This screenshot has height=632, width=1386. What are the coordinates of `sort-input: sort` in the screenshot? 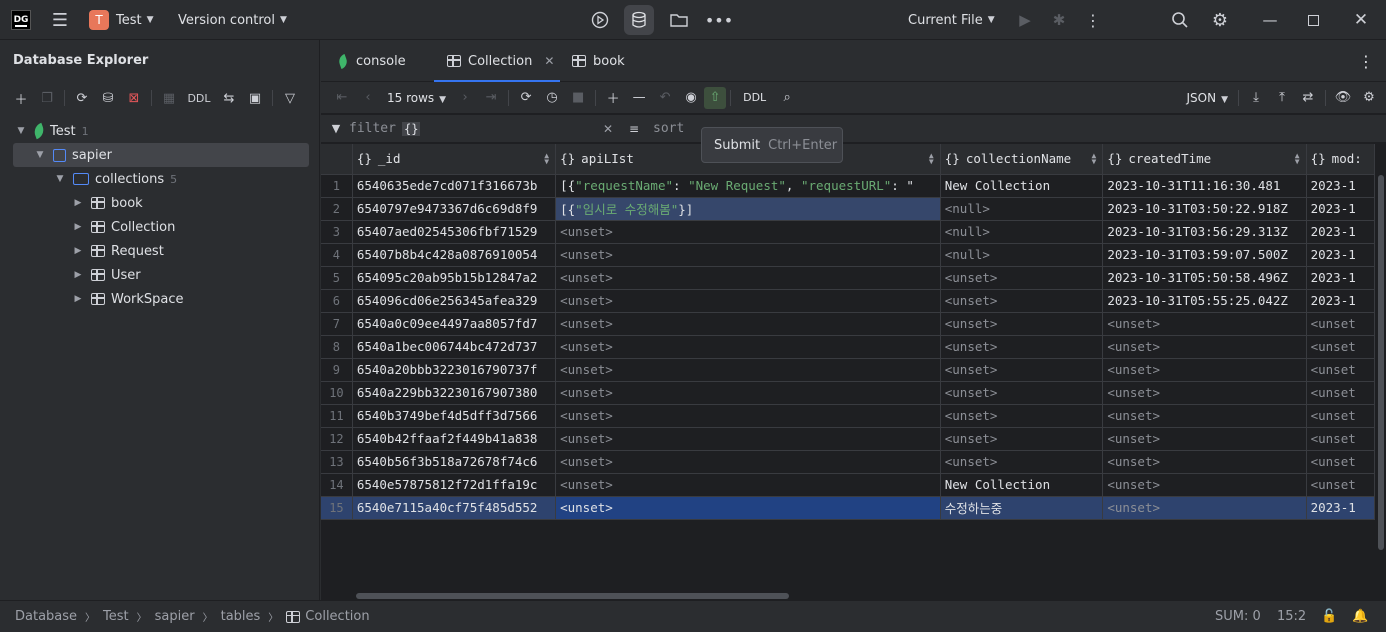 It's located at (668, 128).